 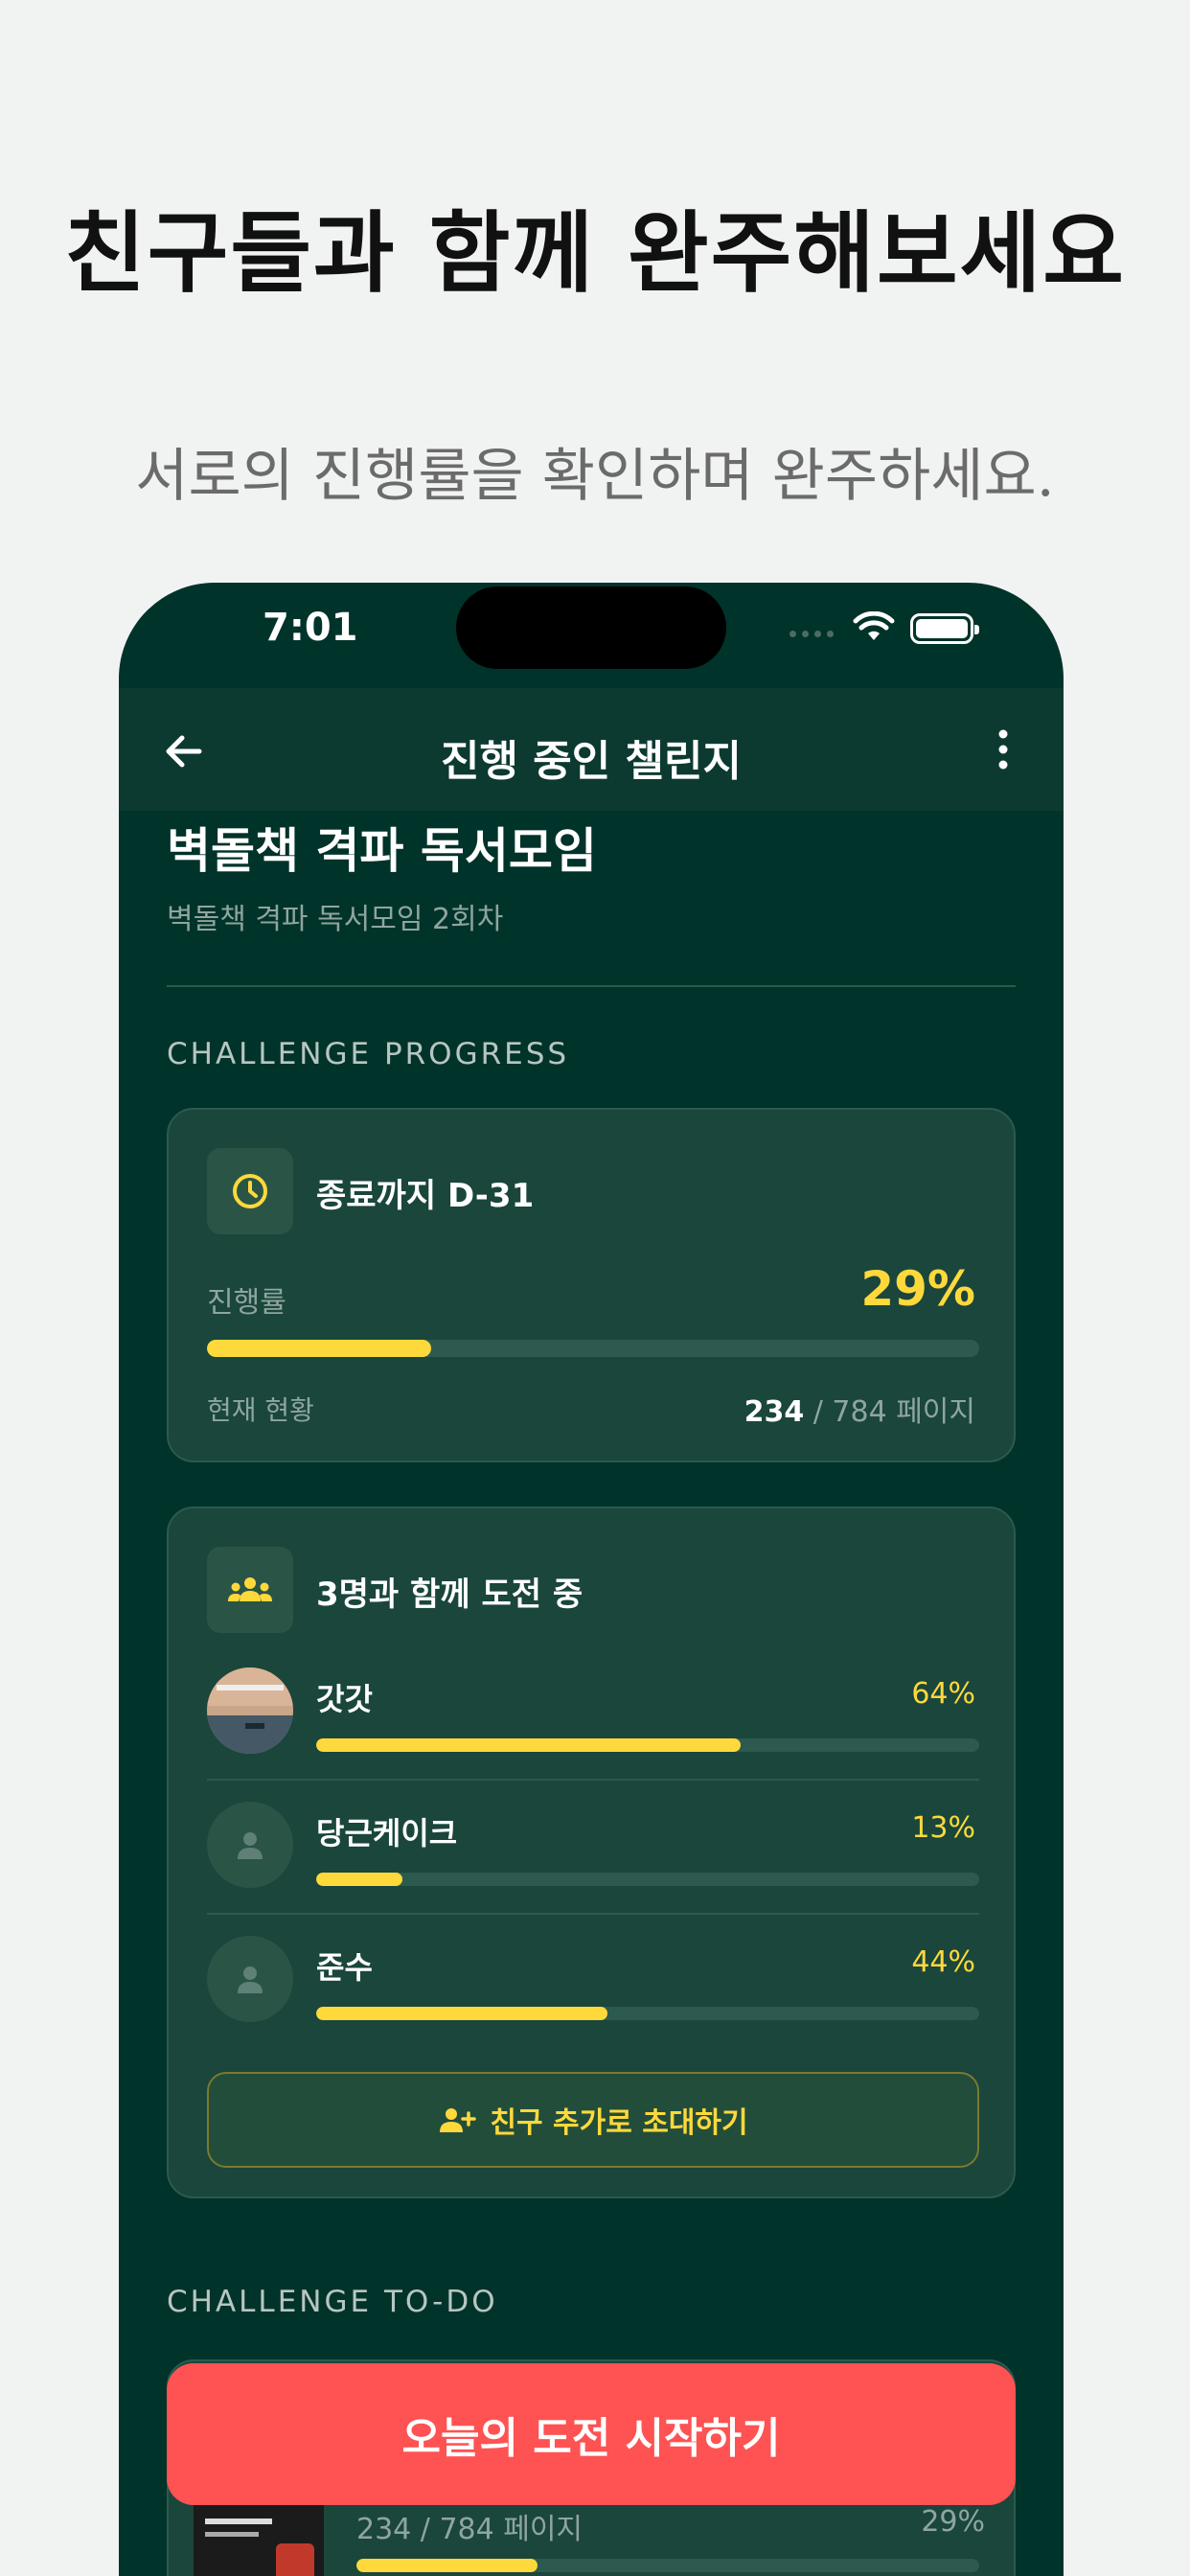 I want to click on todo-track, so click(x=668, y=2565).